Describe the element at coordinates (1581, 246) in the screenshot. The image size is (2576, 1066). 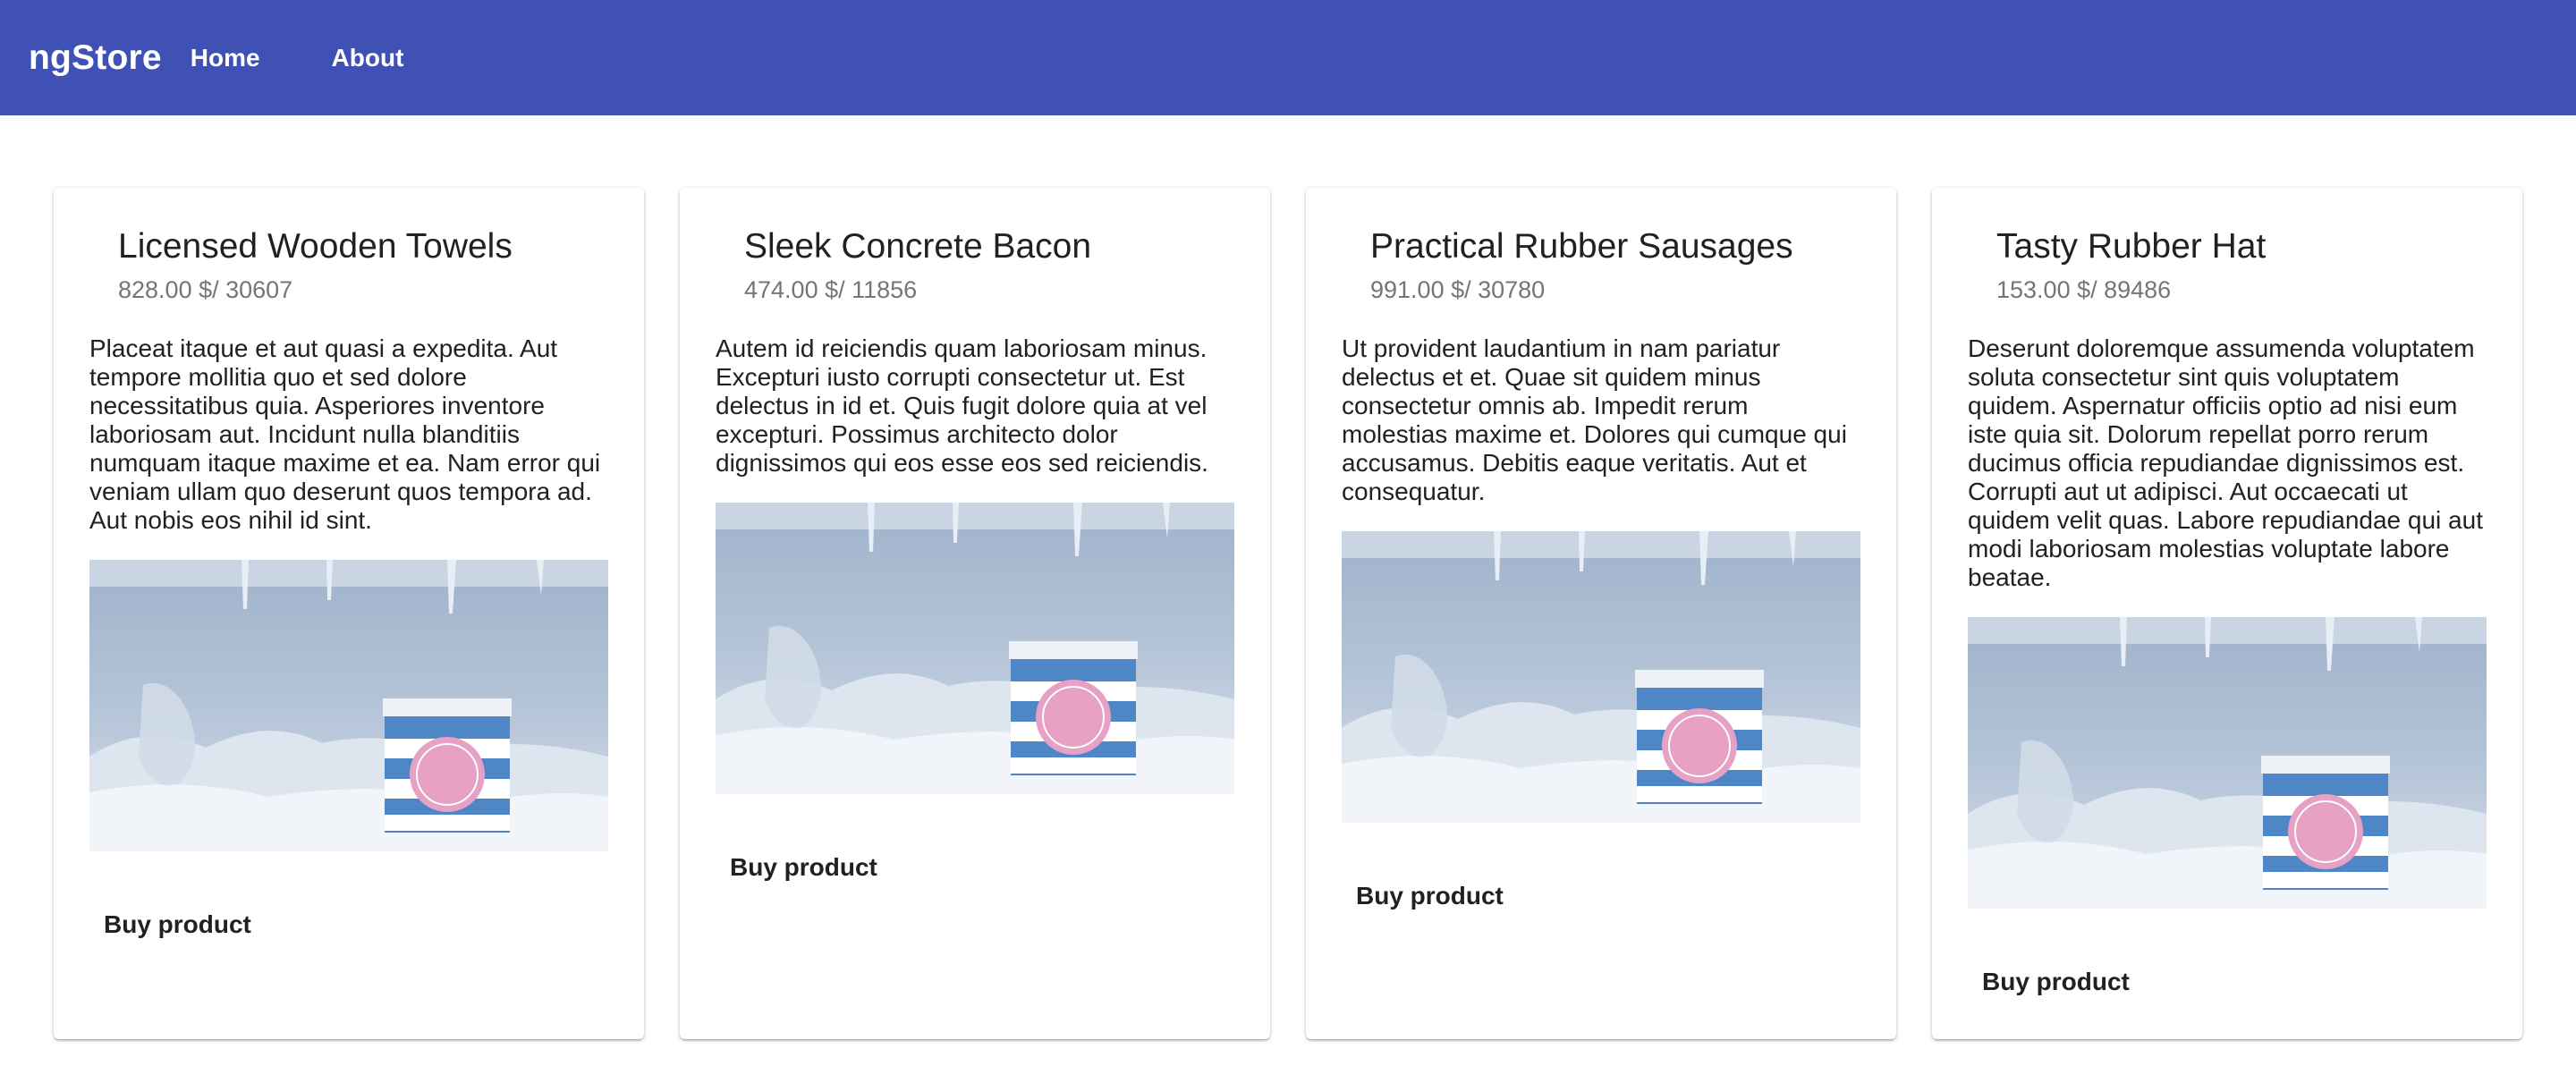
I see `product-title: Practical Rubber Sausages` at that location.